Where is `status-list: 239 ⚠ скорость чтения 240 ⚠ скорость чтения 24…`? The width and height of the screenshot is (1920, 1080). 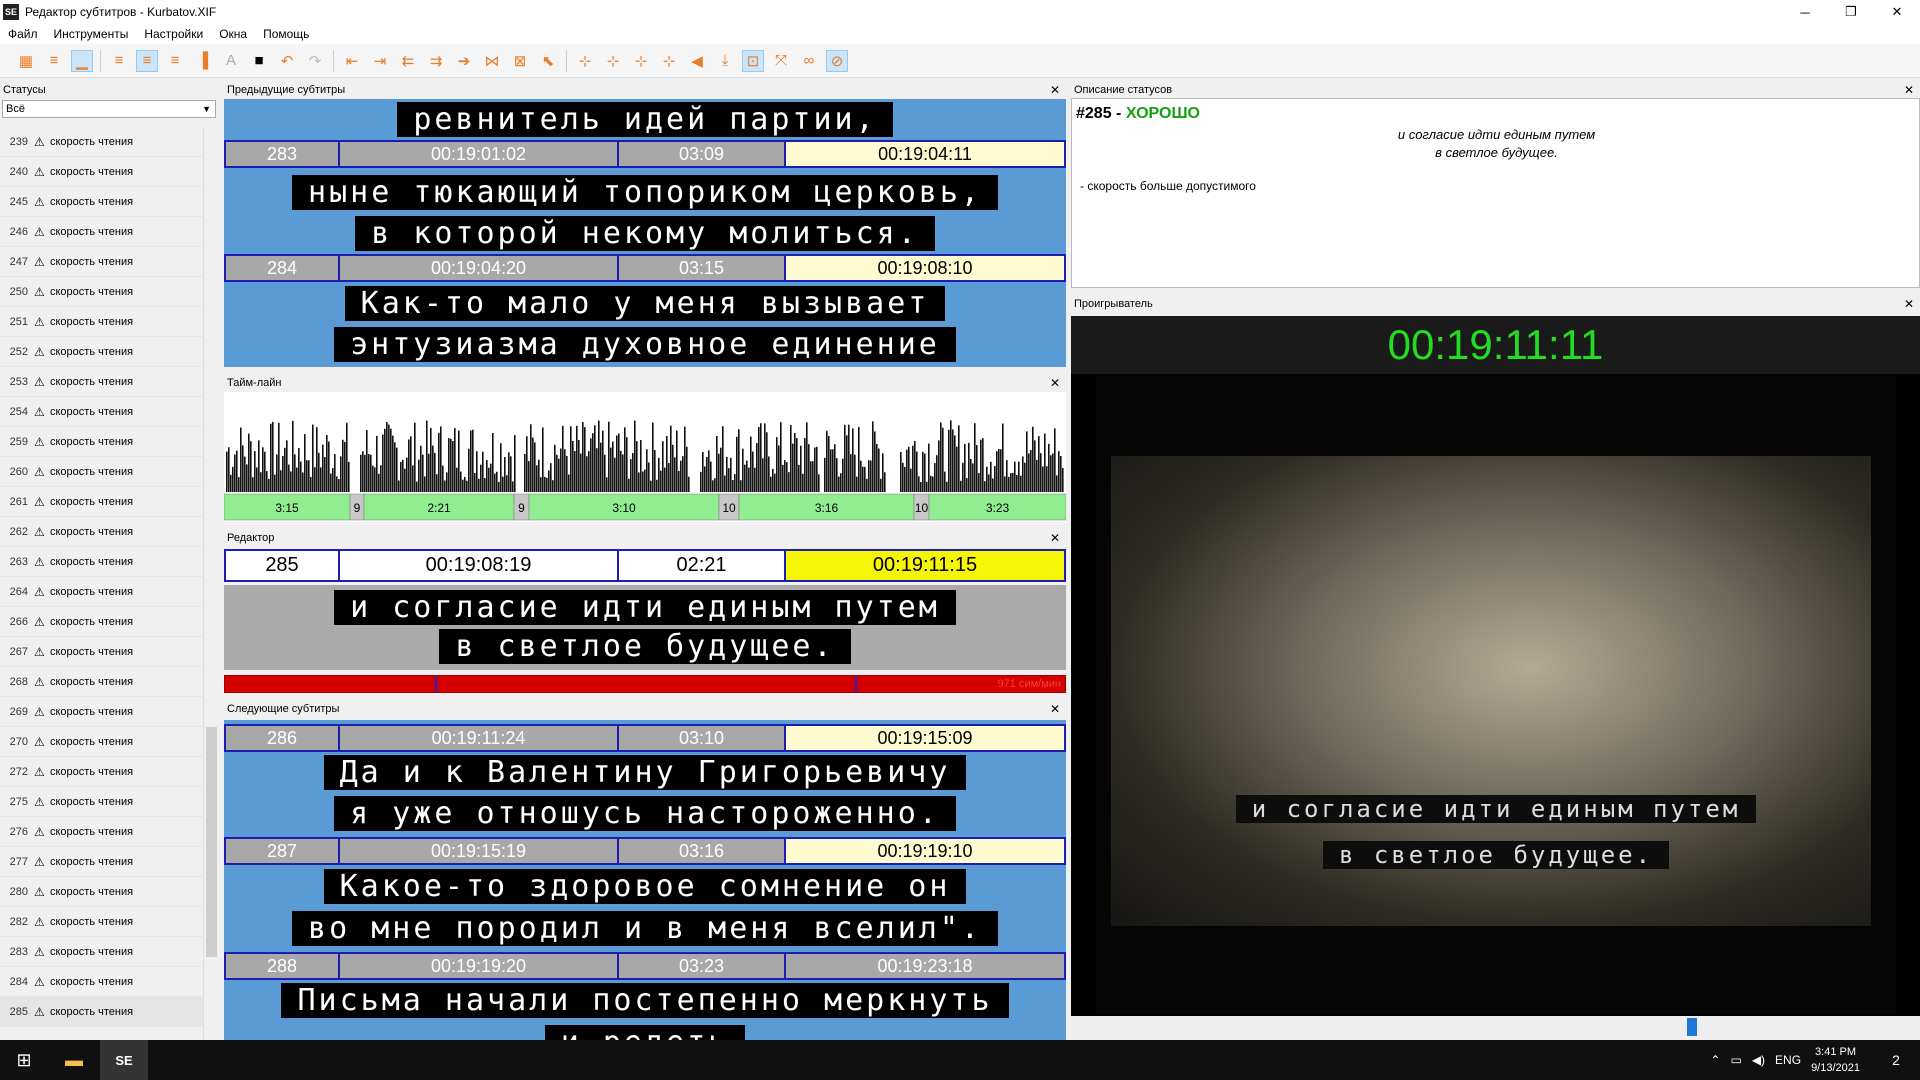 status-list: 239 ⚠ скорость чтения 240 ⚠ скорость чтения 24… is located at coordinates (101, 583).